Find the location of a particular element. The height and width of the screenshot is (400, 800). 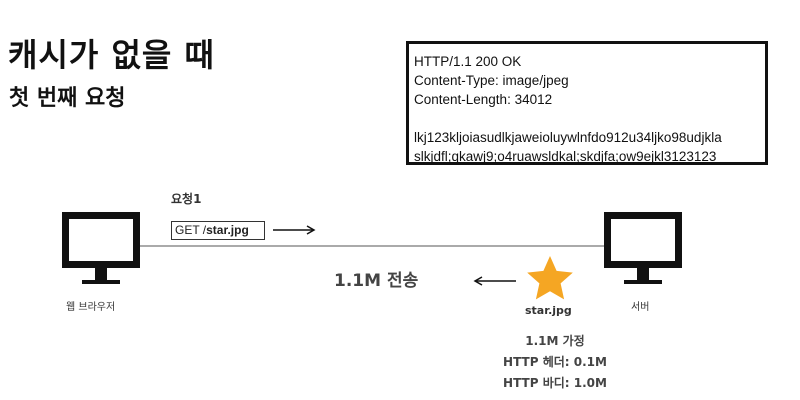

transfer-size-label: 1.1M 전송 is located at coordinates (376, 281).